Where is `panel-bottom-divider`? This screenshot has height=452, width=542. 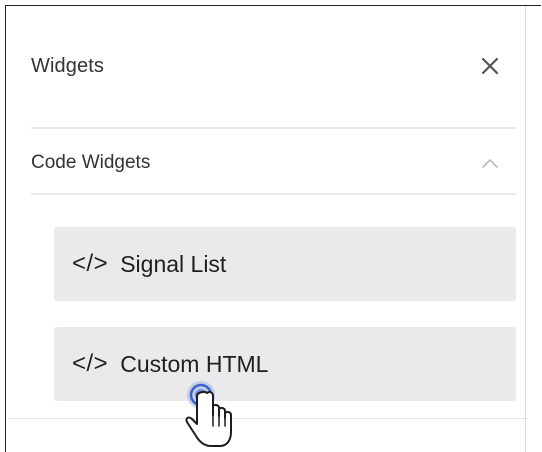 panel-bottom-divider is located at coordinates (268, 418).